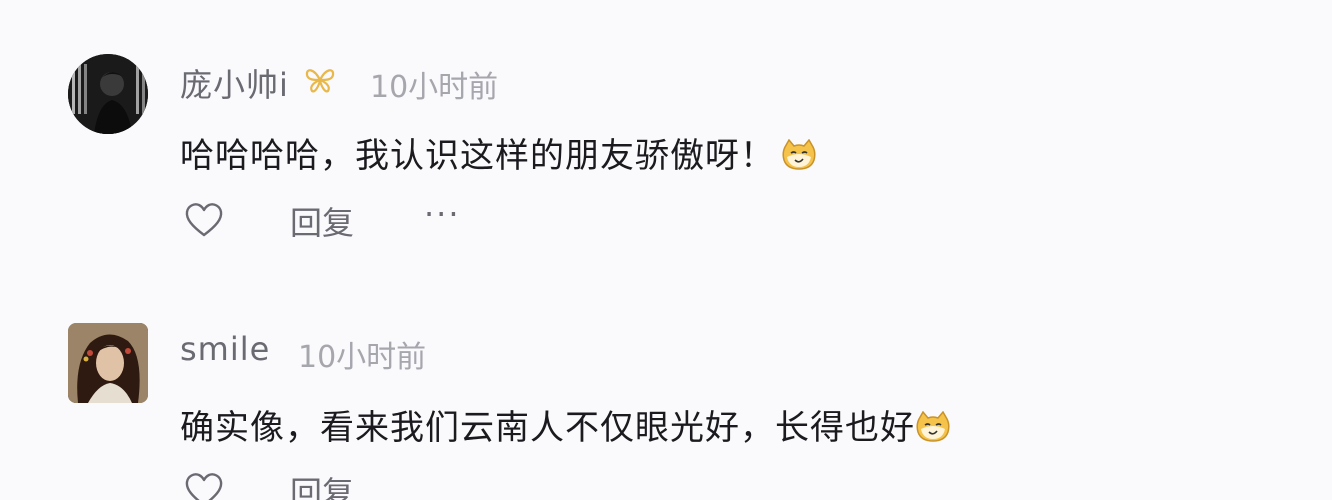 This screenshot has height=500, width=1332. What do you see at coordinates (225, 349) in the screenshot?
I see `username: smile` at bounding box center [225, 349].